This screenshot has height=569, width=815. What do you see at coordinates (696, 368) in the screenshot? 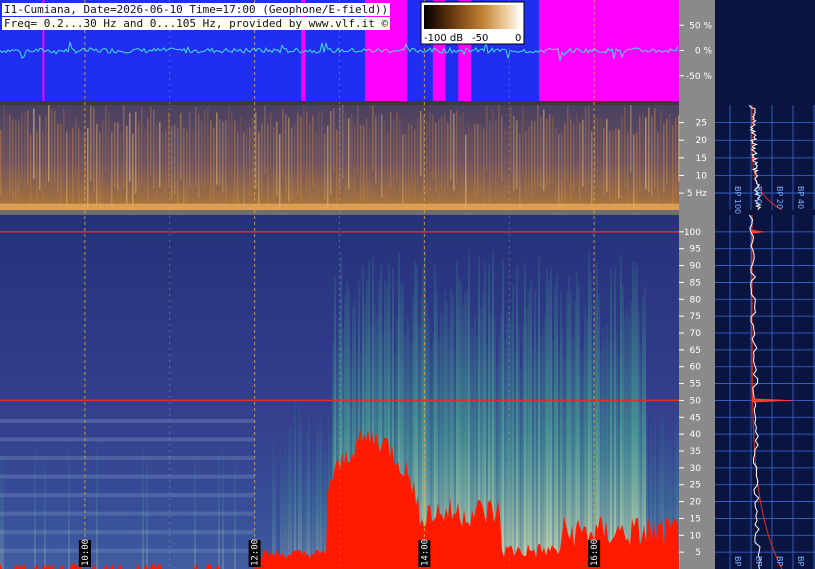
I see `spectrogram-tick-label: 60` at bounding box center [696, 368].